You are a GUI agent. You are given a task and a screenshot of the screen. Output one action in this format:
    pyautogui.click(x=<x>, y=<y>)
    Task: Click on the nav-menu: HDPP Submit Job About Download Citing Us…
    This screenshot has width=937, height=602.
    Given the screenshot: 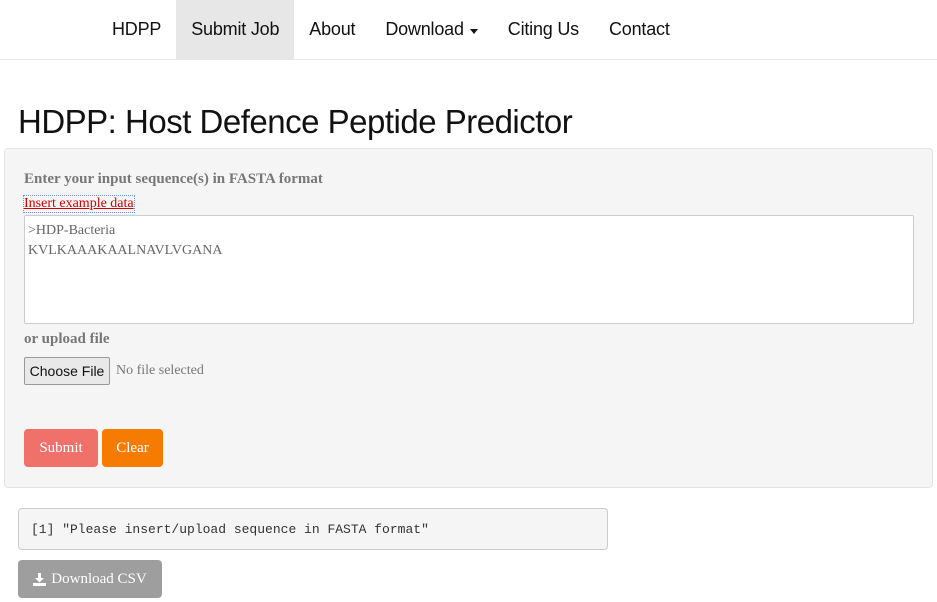 What is the action you would take?
    pyautogui.click(x=391, y=29)
    